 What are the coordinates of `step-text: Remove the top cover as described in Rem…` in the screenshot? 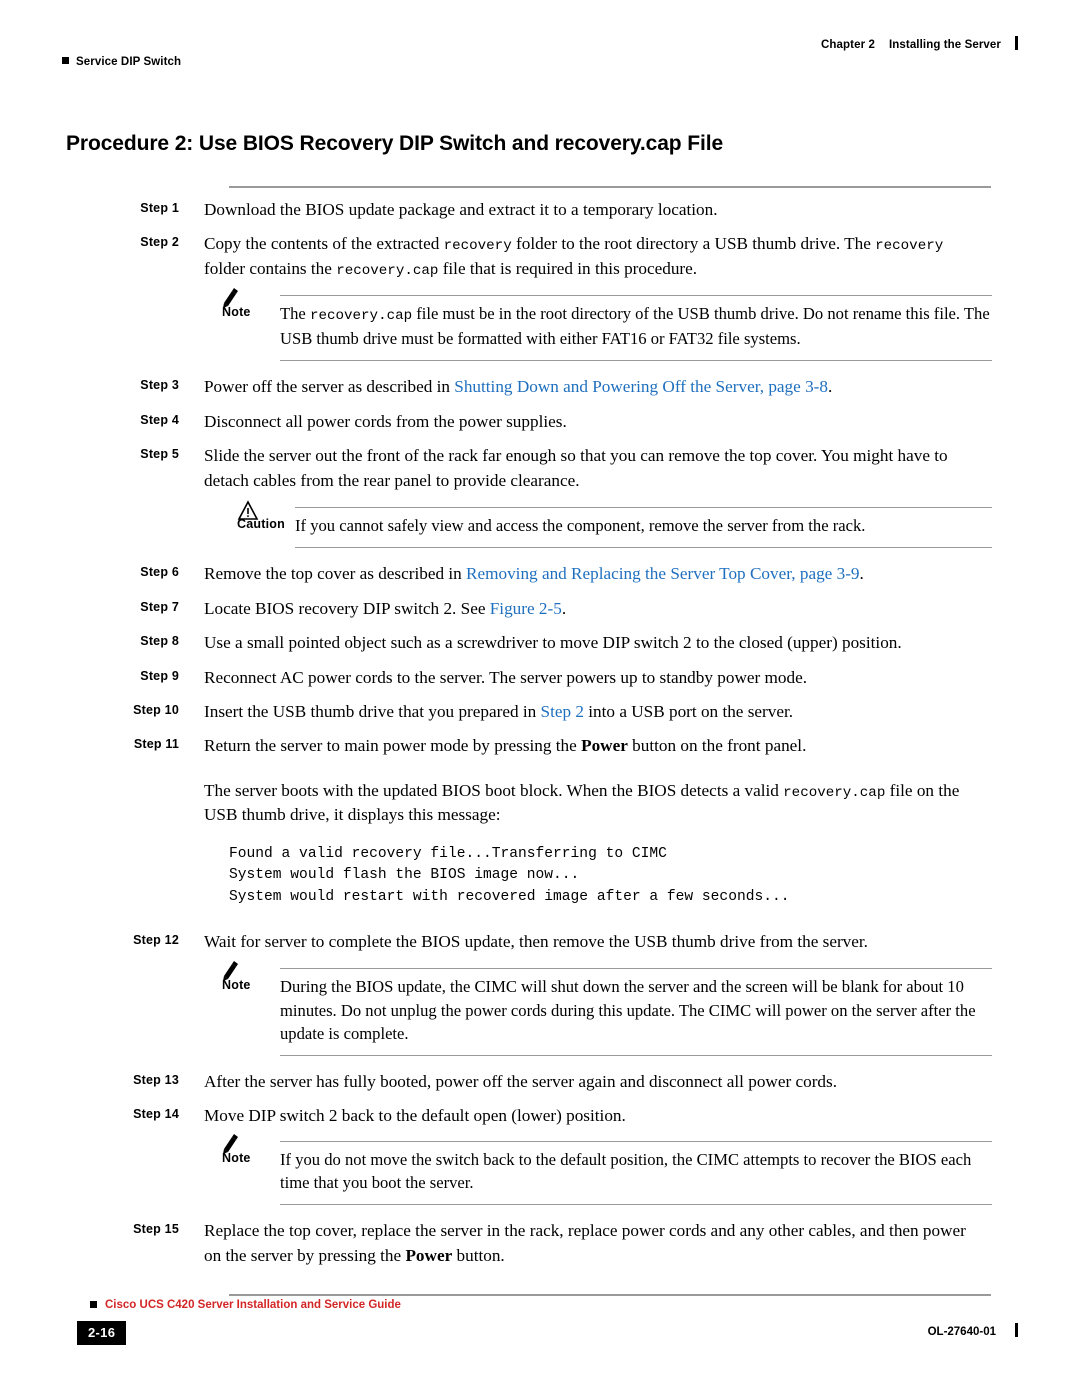 It's located at (585, 574).